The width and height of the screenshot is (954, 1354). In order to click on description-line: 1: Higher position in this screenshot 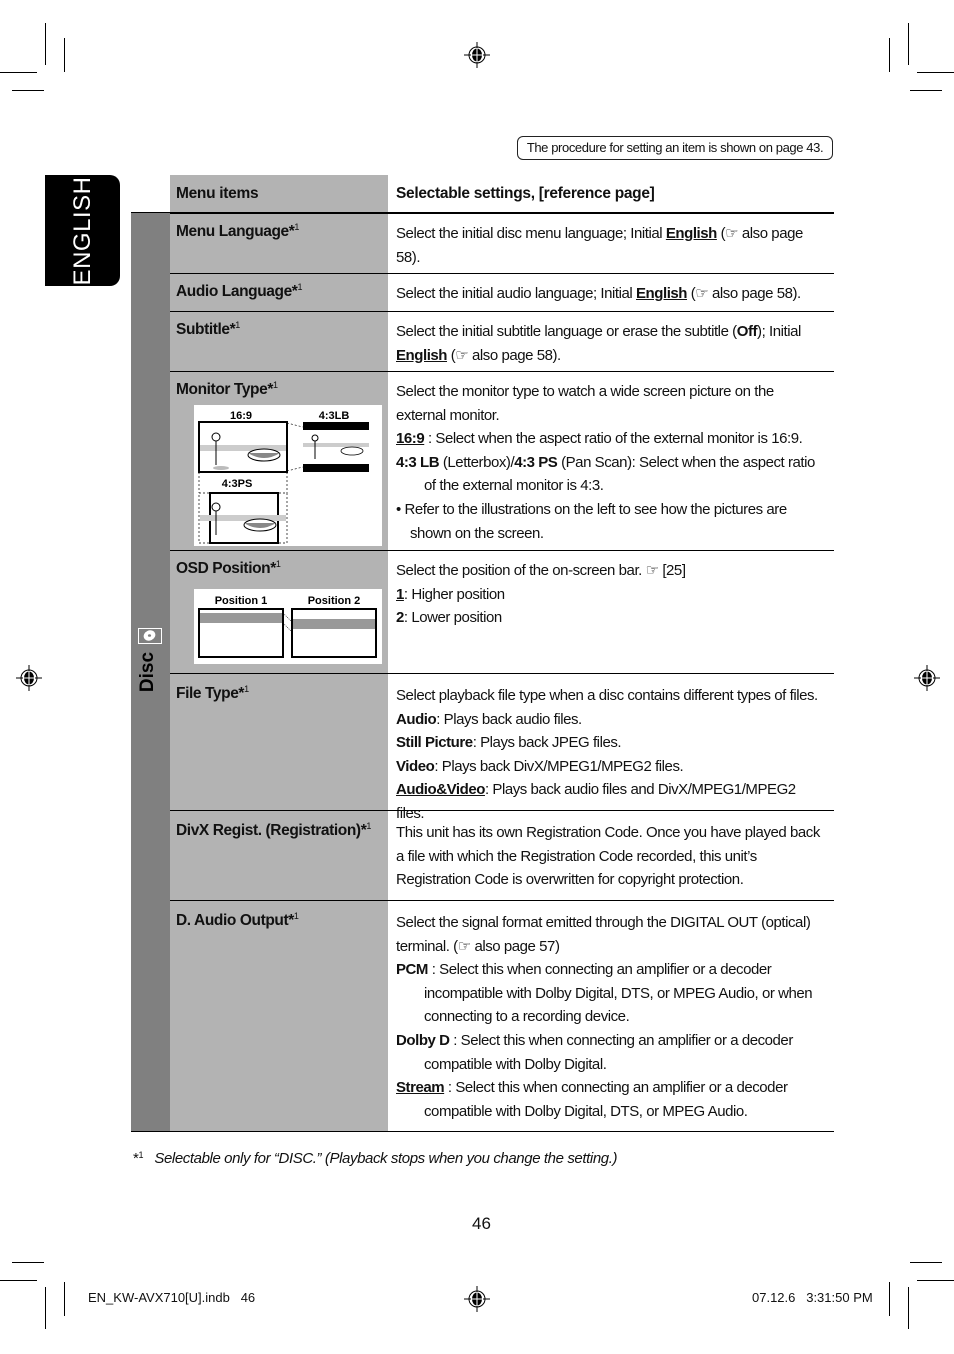, I will do `click(611, 595)`.